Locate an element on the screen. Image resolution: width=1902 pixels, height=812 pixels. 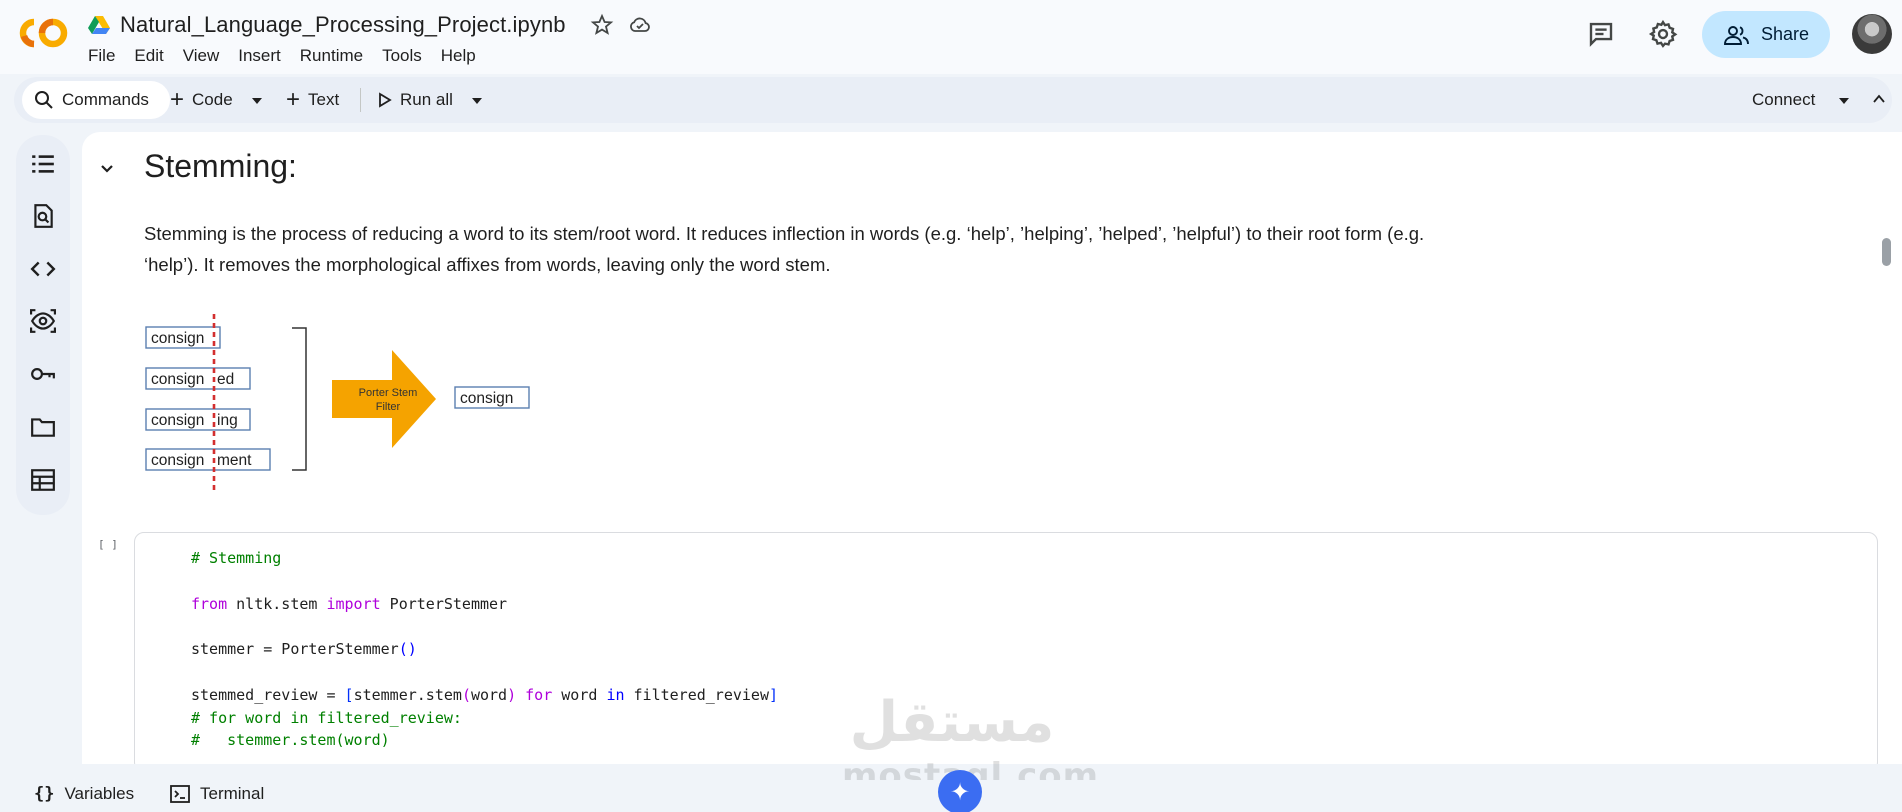
porter-filter-arrow is located at coordinates (384, 399).